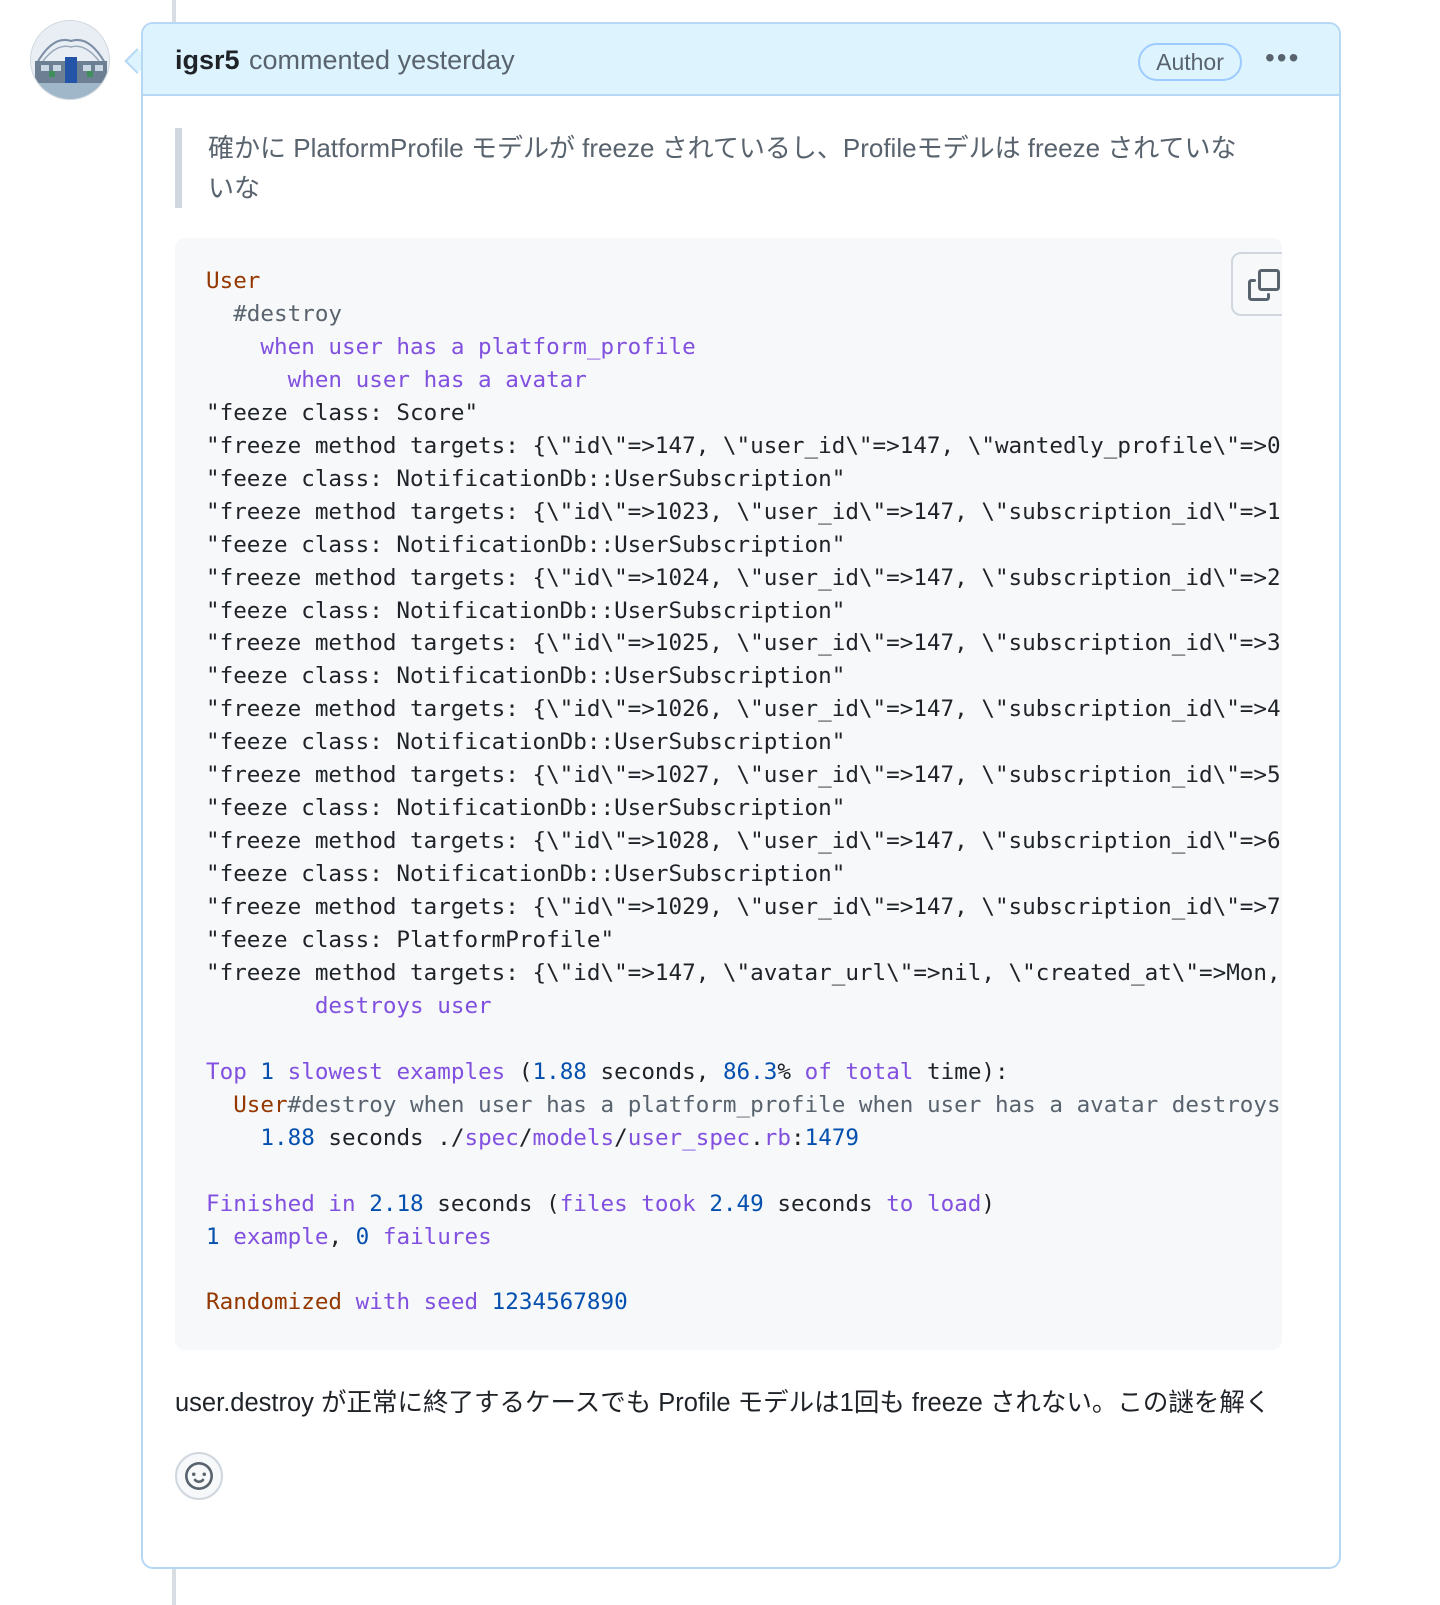  I want to click on code-line: when user has a platform_profile, so click(451, 347).